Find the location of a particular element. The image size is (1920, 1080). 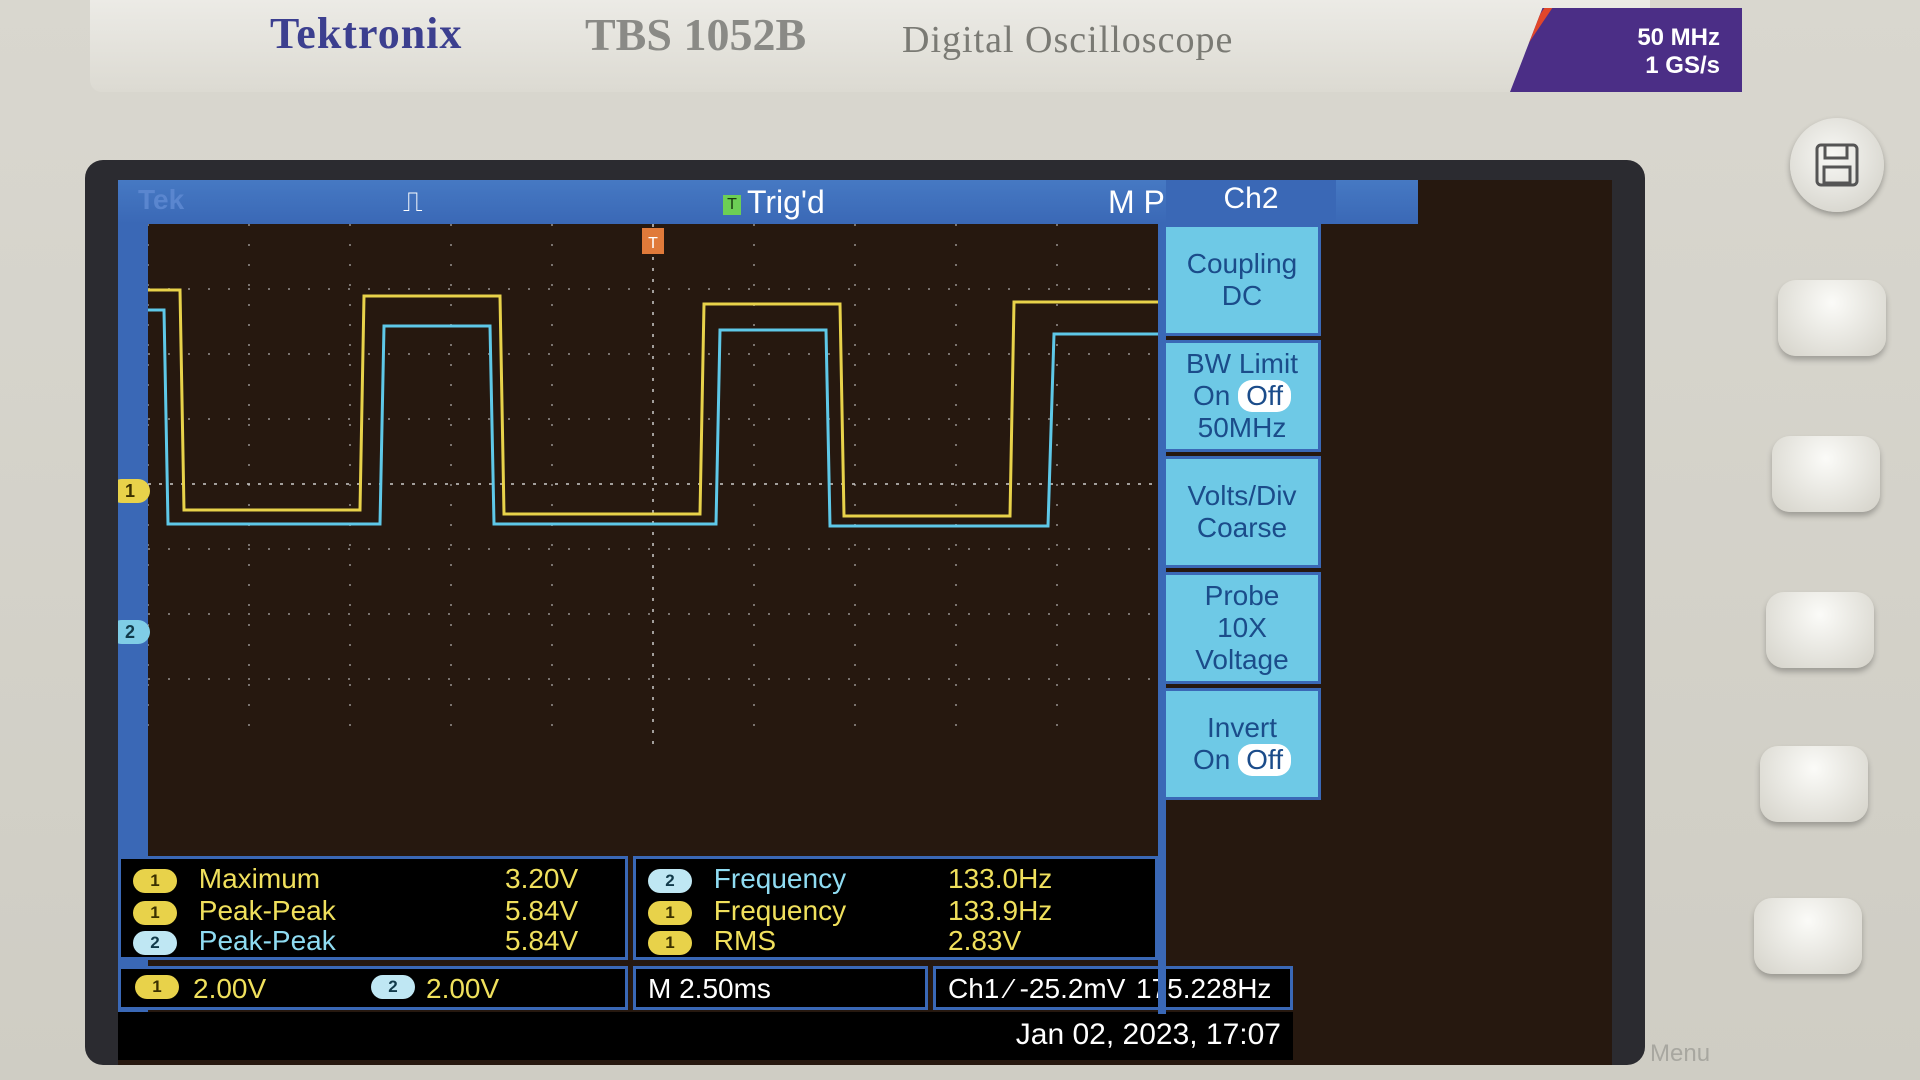

trigger-edge-icon: ⎍ is located at coordinates (413, 201).